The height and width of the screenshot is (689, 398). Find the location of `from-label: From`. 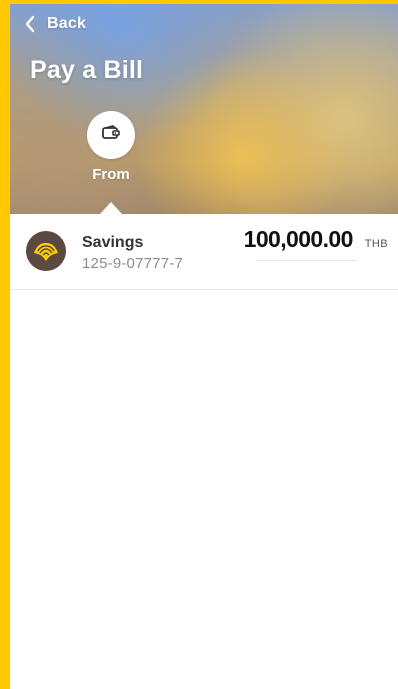

from-label: From is located at coordinates (111, 174).